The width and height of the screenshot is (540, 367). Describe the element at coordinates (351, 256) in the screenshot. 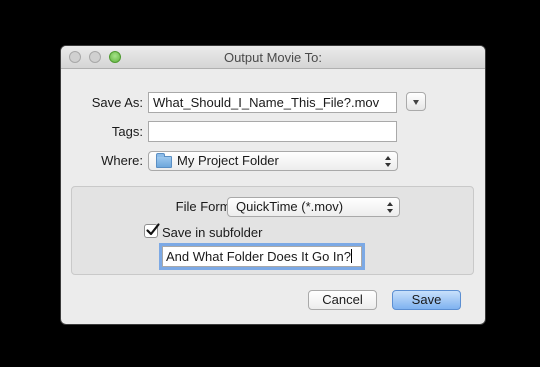

I see `text-caret` at that location.